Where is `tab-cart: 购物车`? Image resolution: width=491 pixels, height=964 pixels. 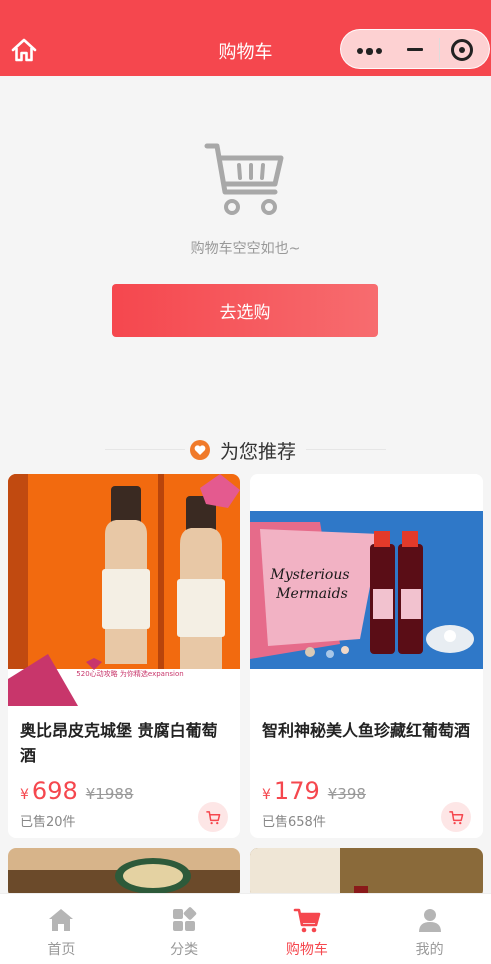
tab-cart: 购物车 is located at coordinates (307, 929).